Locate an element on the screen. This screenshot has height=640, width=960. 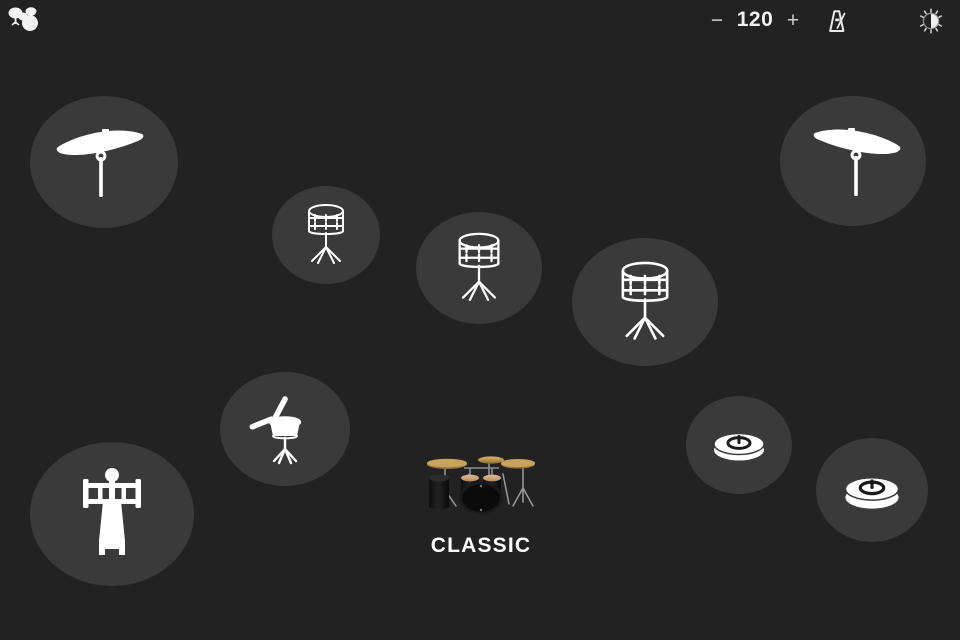
pad-hihat-open is located at coordinates (872, 490).